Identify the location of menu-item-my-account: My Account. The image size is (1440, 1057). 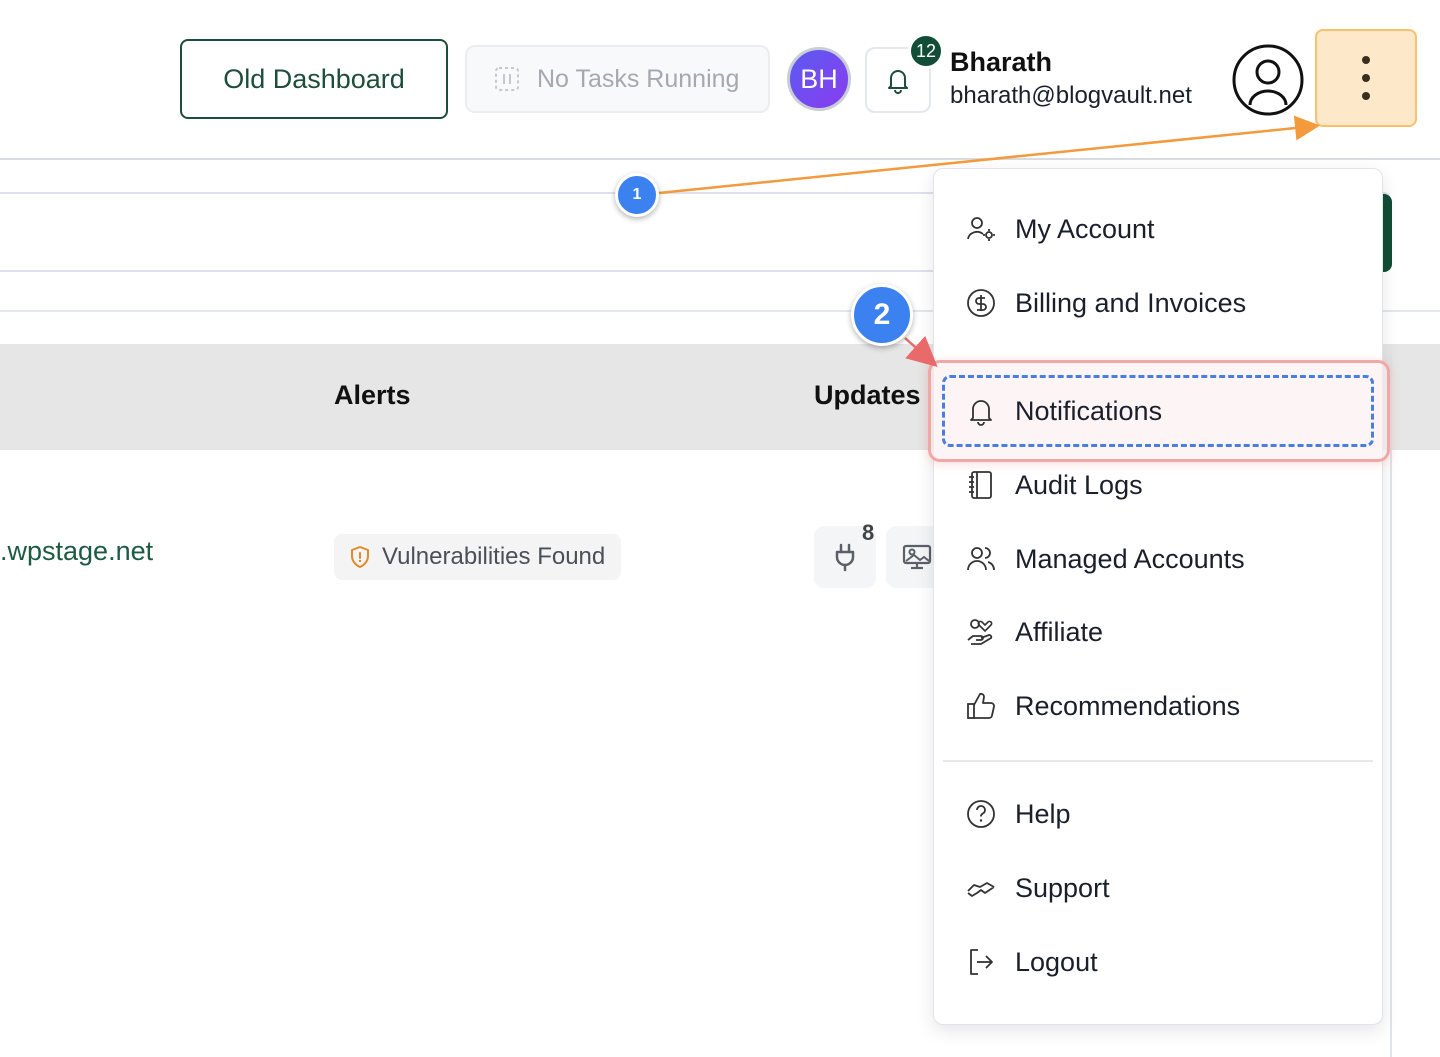
(1158, 229).